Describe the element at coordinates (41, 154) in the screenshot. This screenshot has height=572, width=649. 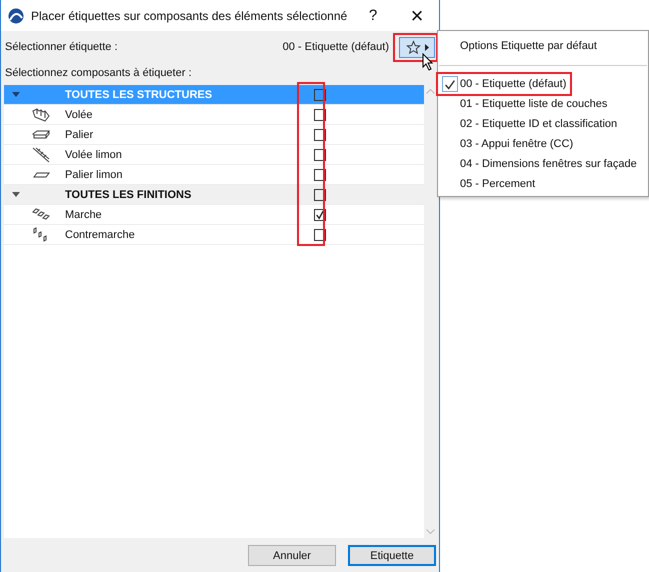
I see `stringer-icon` at that location.